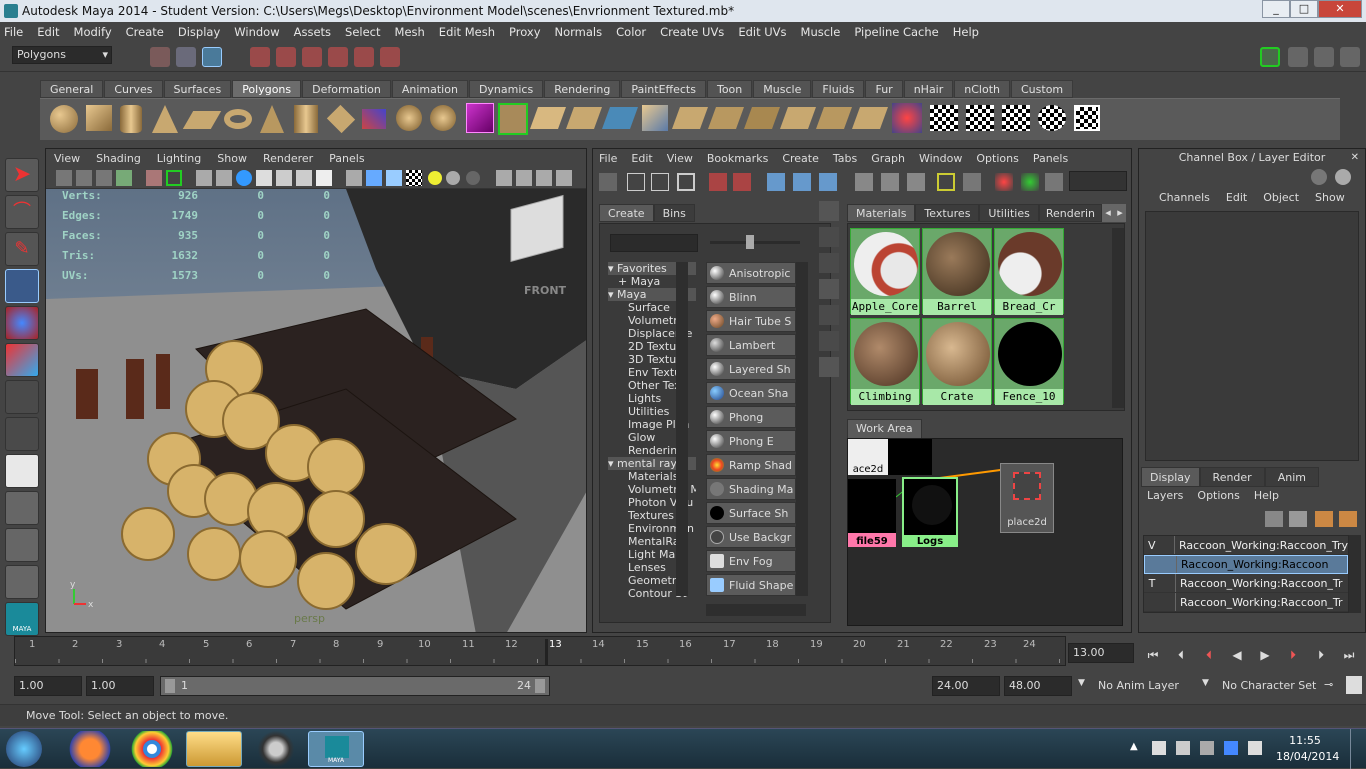  Describe the element at coordinates (1246, 583) in the screenshot. I see `layer-row: T Raccoon_Working:Raccoon_Tr` at that location.